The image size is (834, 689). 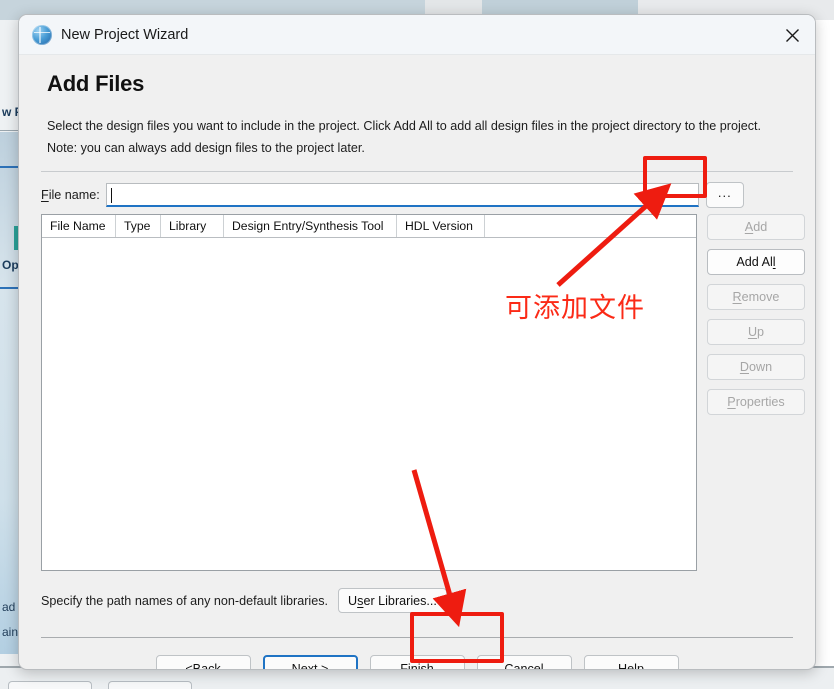 I want to click on file-name-label-mnemonic: F, so click(x=45, y=194).